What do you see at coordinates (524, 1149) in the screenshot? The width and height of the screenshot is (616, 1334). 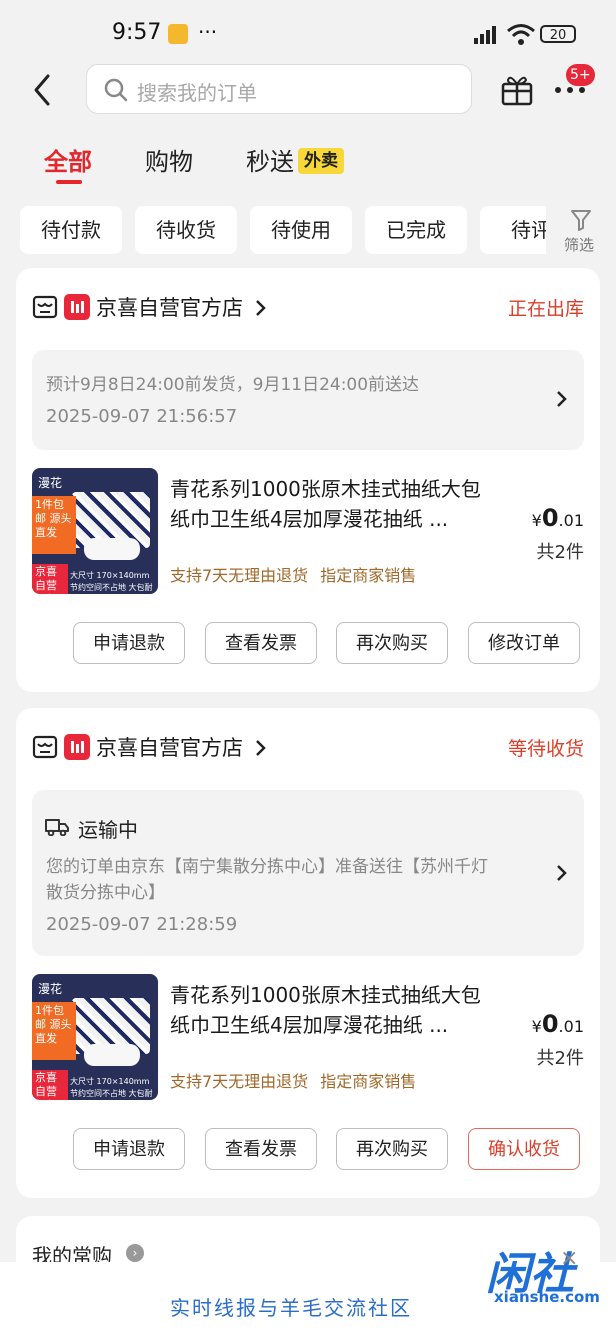 I see `confirm-receipt-button: 确认收货` at bounding box center [524, 1149].